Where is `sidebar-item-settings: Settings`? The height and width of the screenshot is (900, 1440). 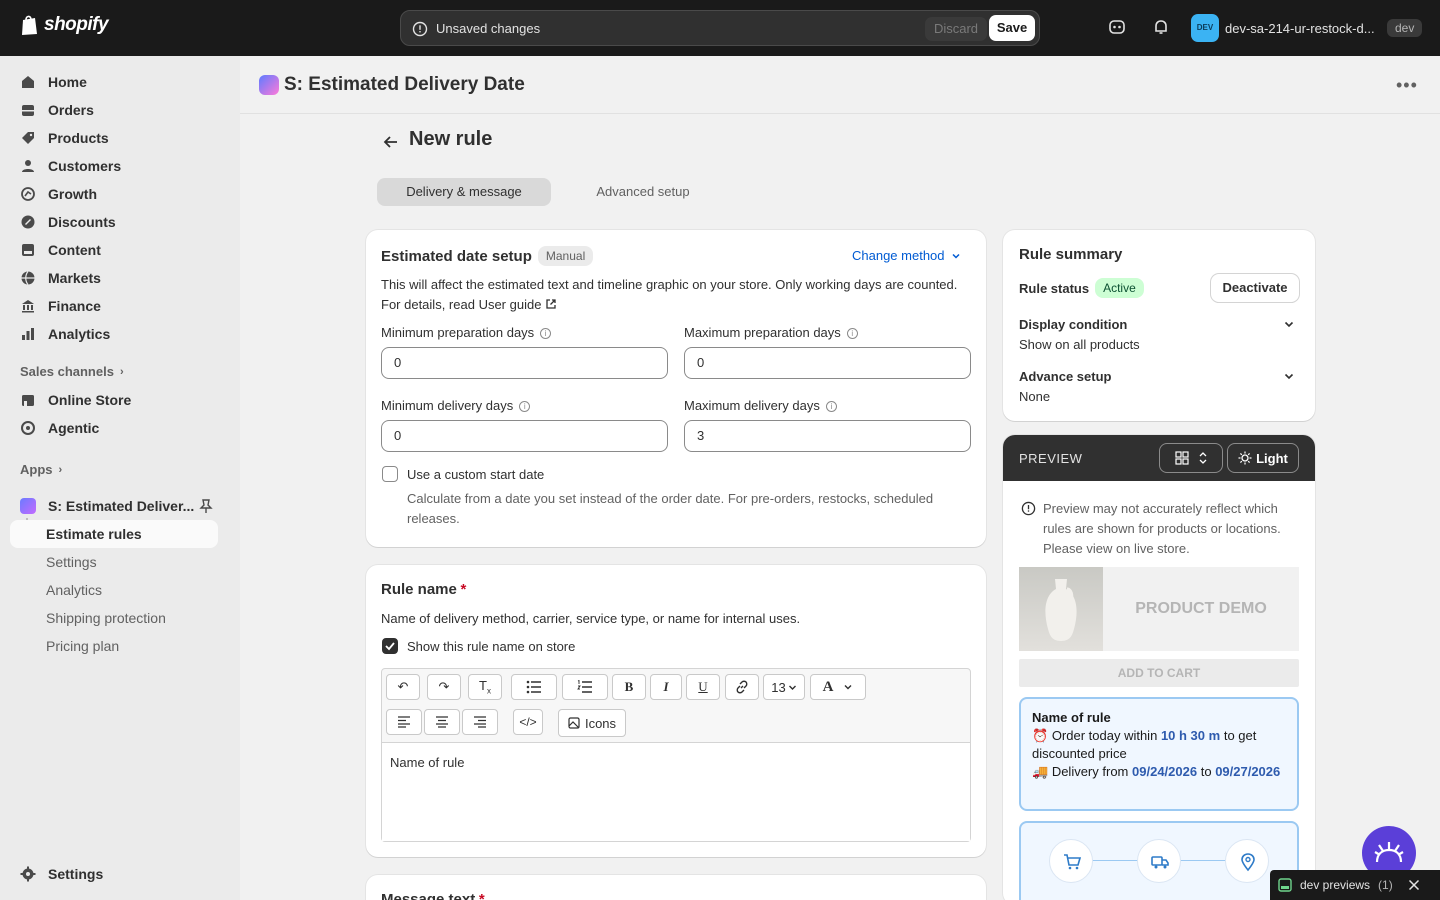
sidebar-item-settings: Settings is located at coordinates (114, 874).